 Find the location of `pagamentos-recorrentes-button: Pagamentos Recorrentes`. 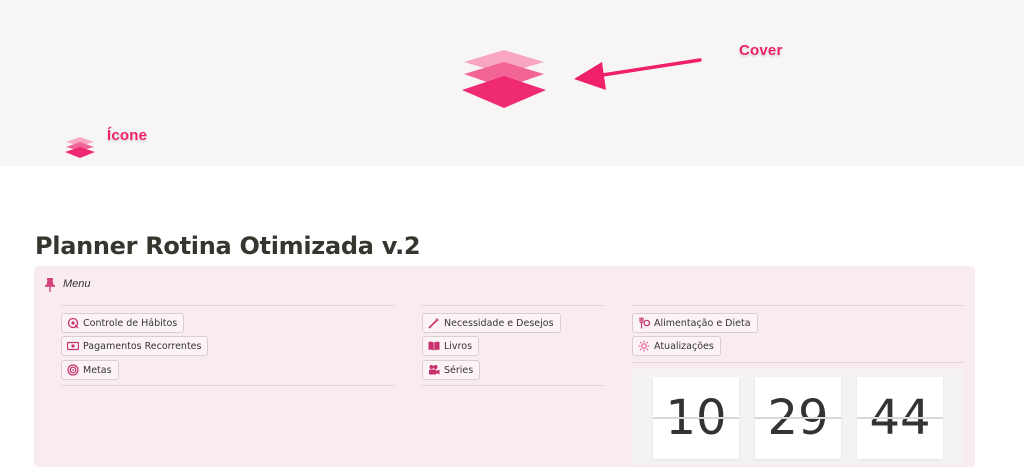

pagamentos-recorrentes-button: Pagamentos Recorrentes is located at coordinates (135, 346).